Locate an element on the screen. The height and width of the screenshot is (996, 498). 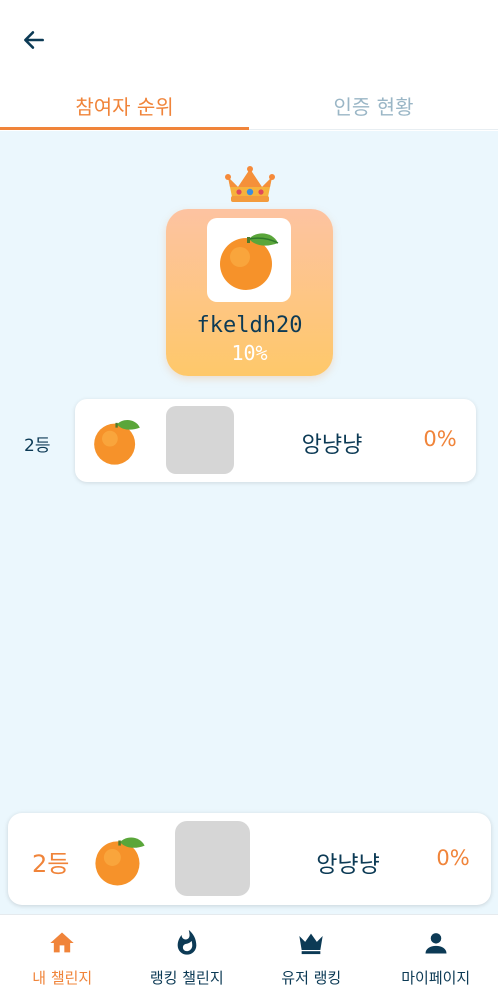
user-photo-placeholder is located at coordinates (200, 440).